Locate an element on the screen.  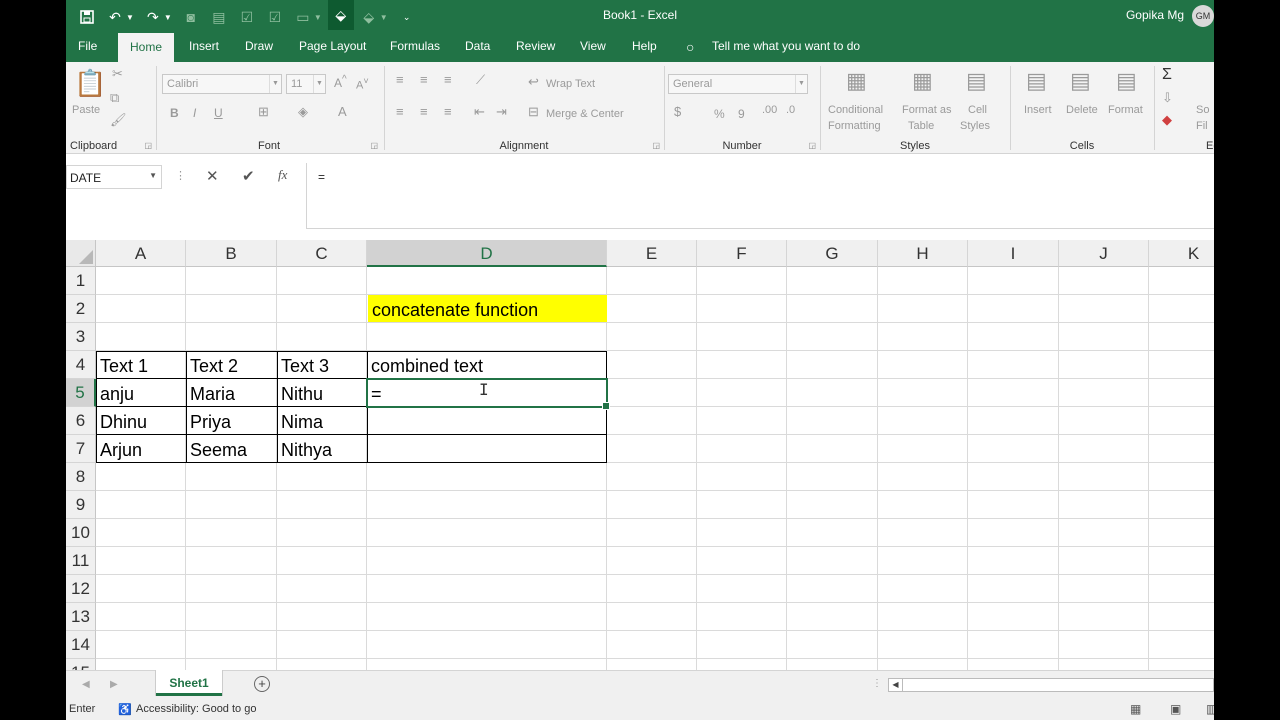
row-header-10: 10 is located at coordinates (81, 533).